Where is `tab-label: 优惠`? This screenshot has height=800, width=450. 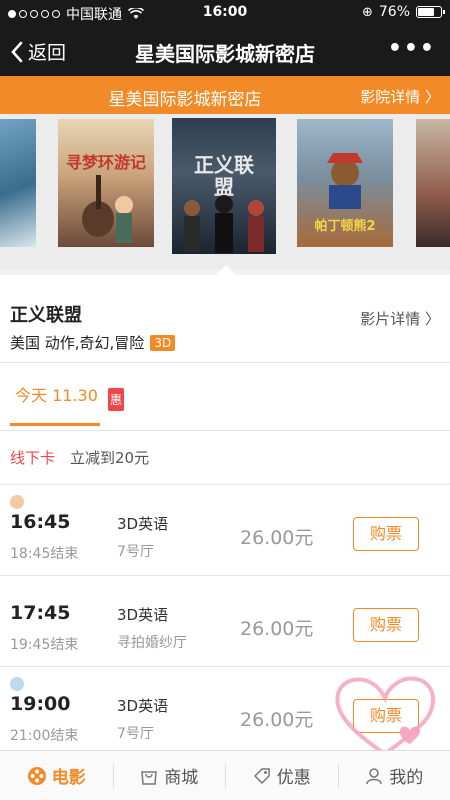
tab-label: 优惠 is located at coordinates (293, 778).